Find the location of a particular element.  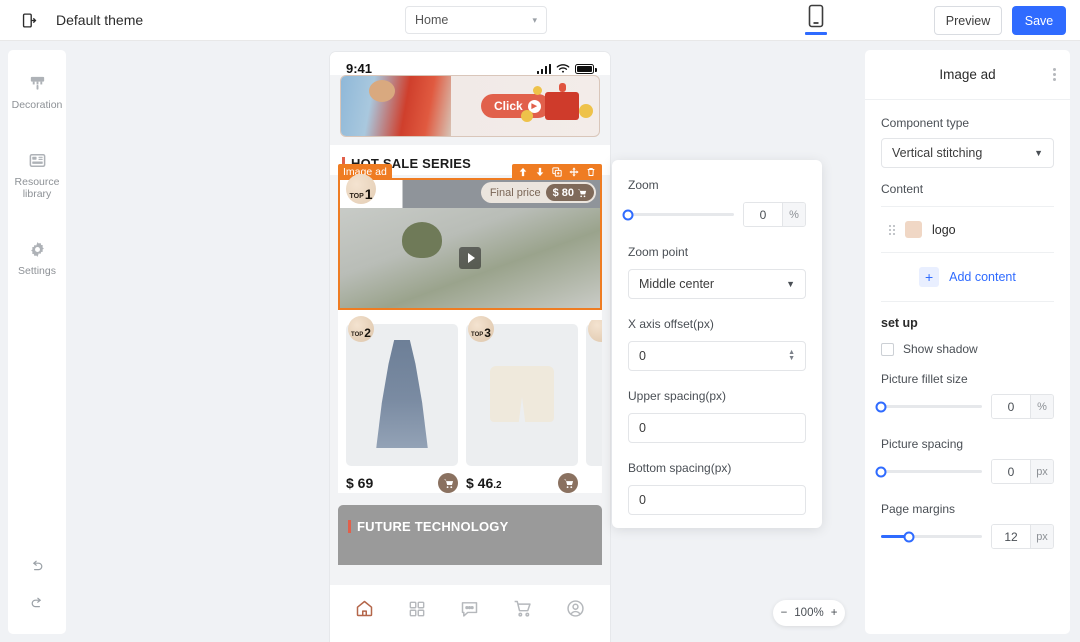

sidebar-item-settings: Settings is located at coordinates (37, 259).